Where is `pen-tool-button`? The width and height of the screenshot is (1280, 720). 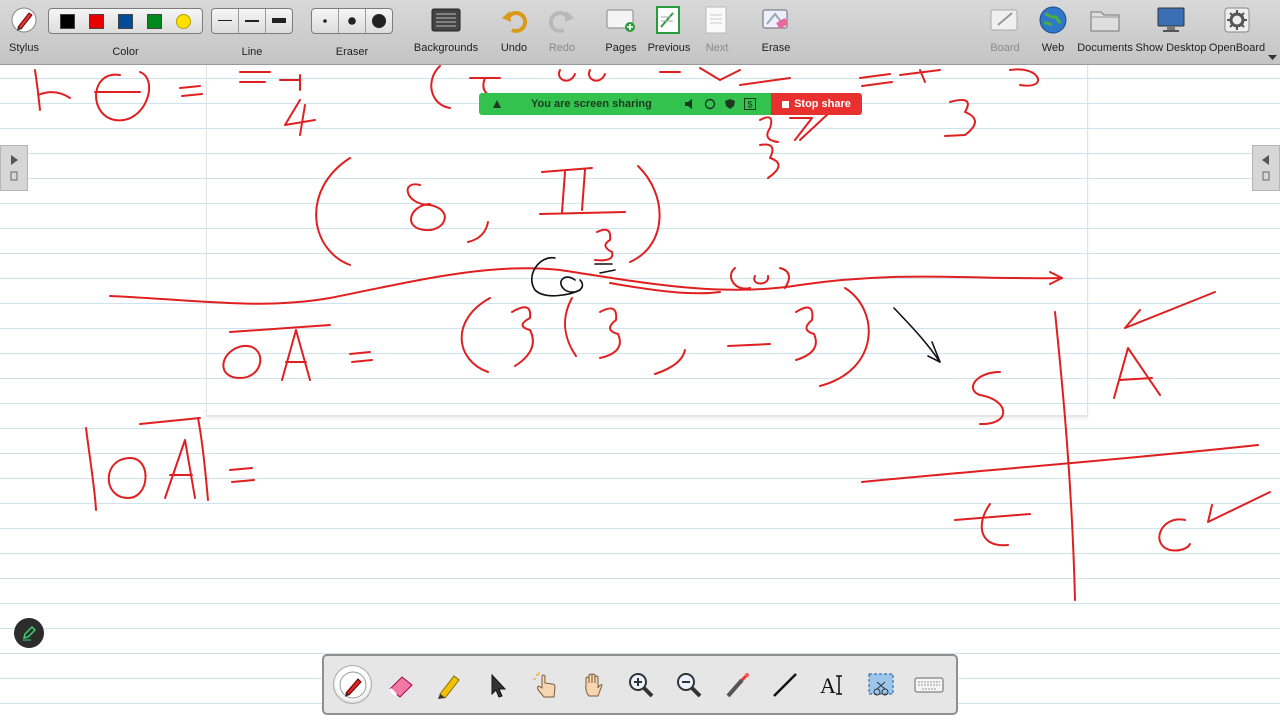 pen-tool-button is located at coordinates (352, 684).